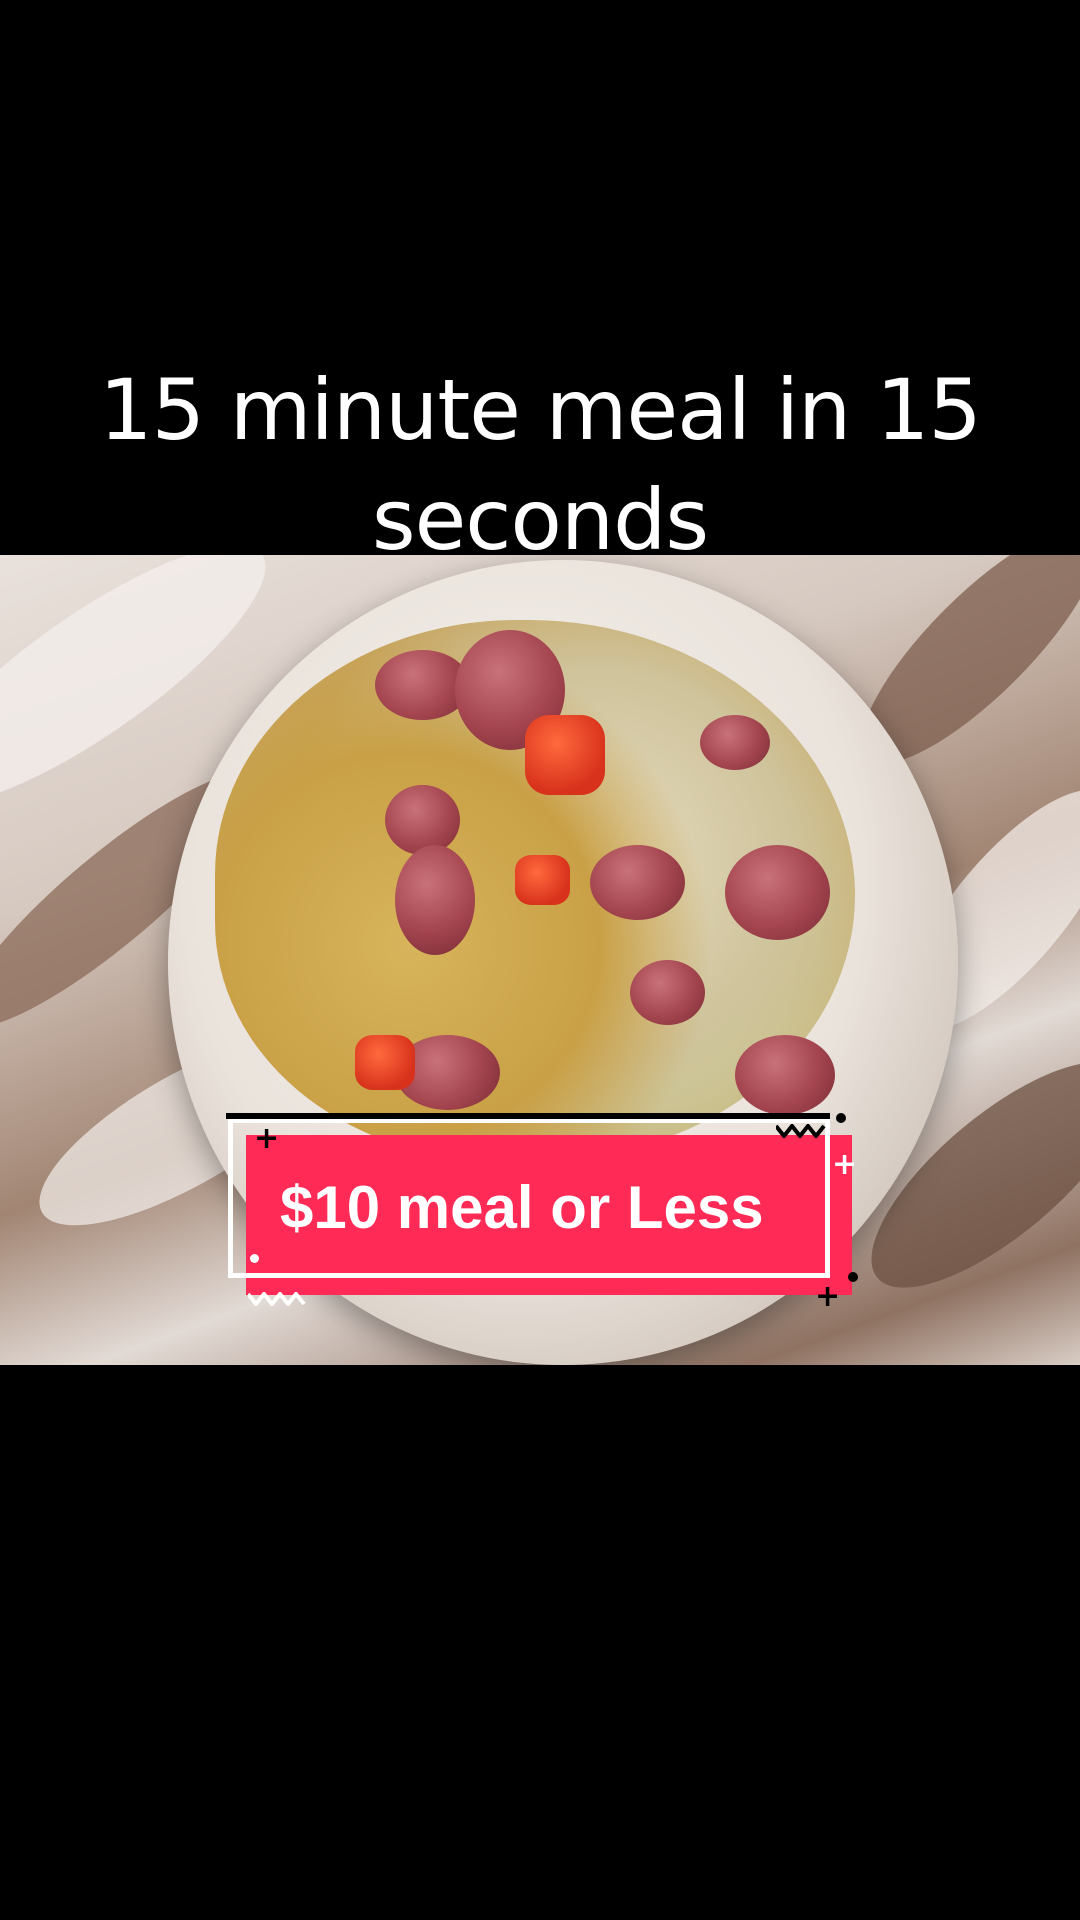 Image resolution: width=1080 pixels, height=1920 pixels. What do you see at coordinates (522, 1207) in the screenshot?
I see `sticker-label: $10 meal or Less` at bounding box center [522, 1207].